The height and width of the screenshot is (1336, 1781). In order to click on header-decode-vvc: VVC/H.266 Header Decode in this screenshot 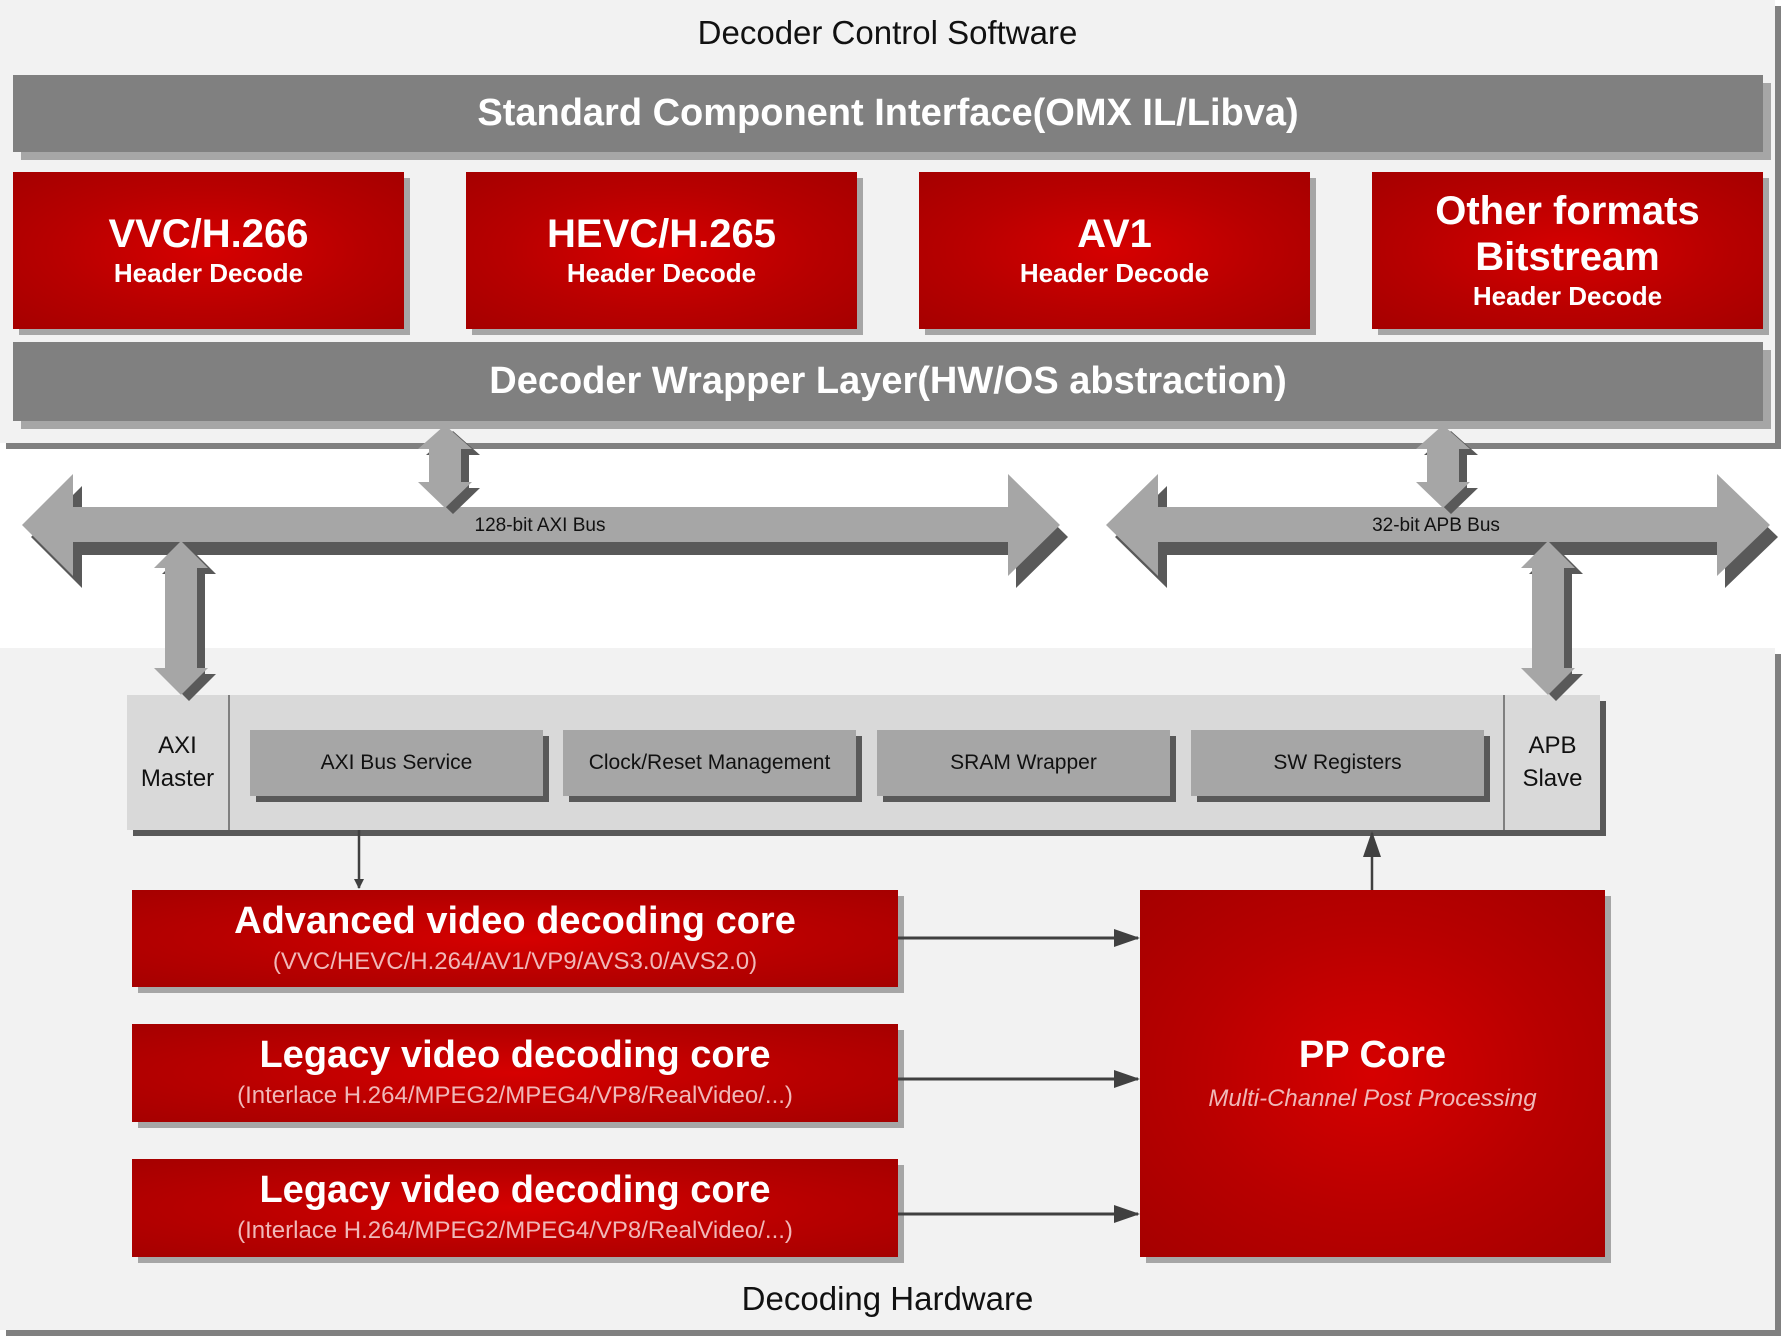, I will do `click(208, 250)`.